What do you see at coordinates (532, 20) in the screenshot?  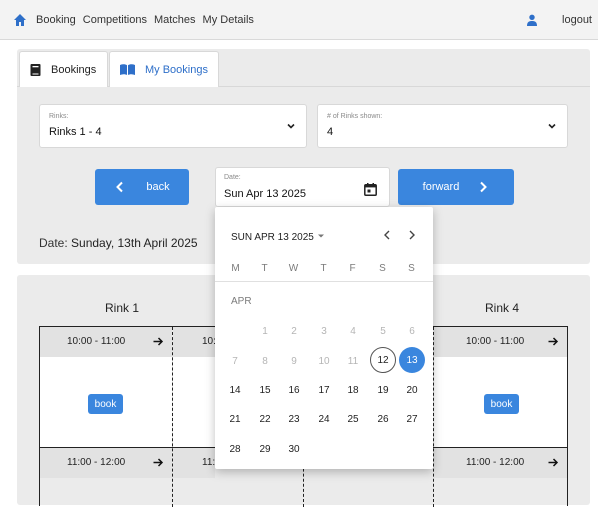 I see `user-icon` at bounding box center [532, 20].